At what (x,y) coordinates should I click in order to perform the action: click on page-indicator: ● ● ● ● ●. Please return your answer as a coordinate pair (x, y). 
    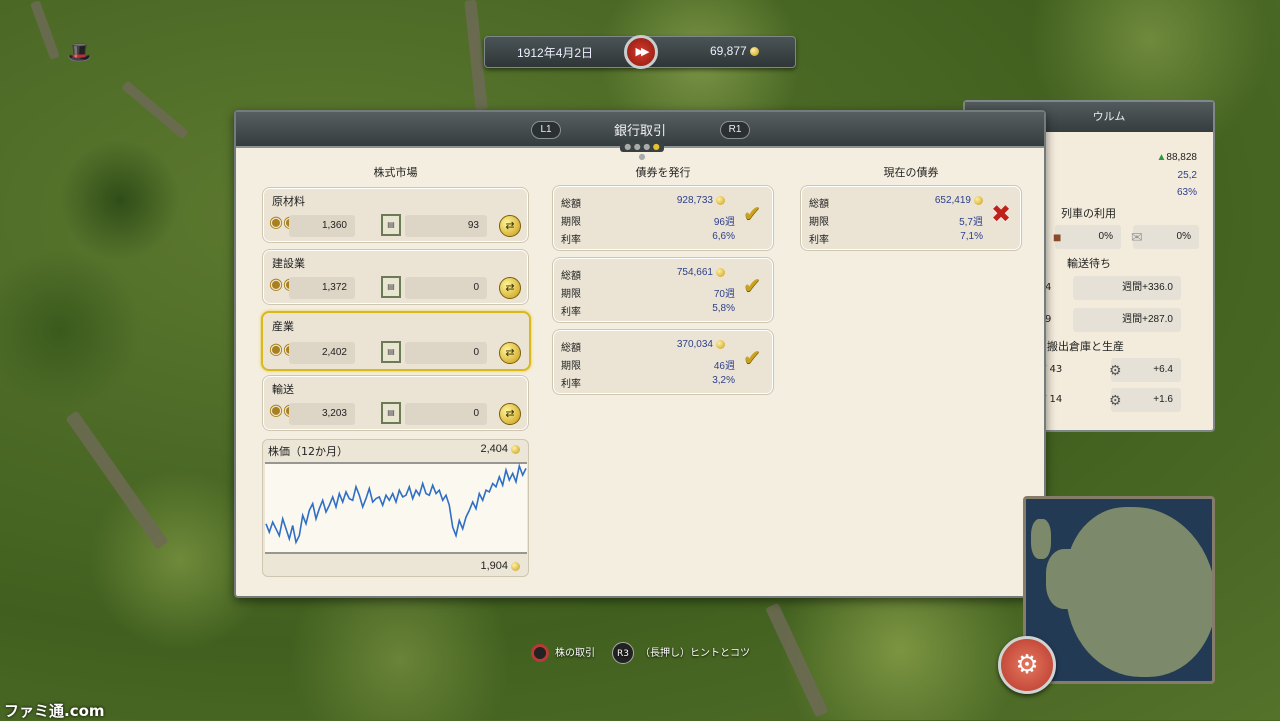
    Looking at the image, I should click on (642, 151).